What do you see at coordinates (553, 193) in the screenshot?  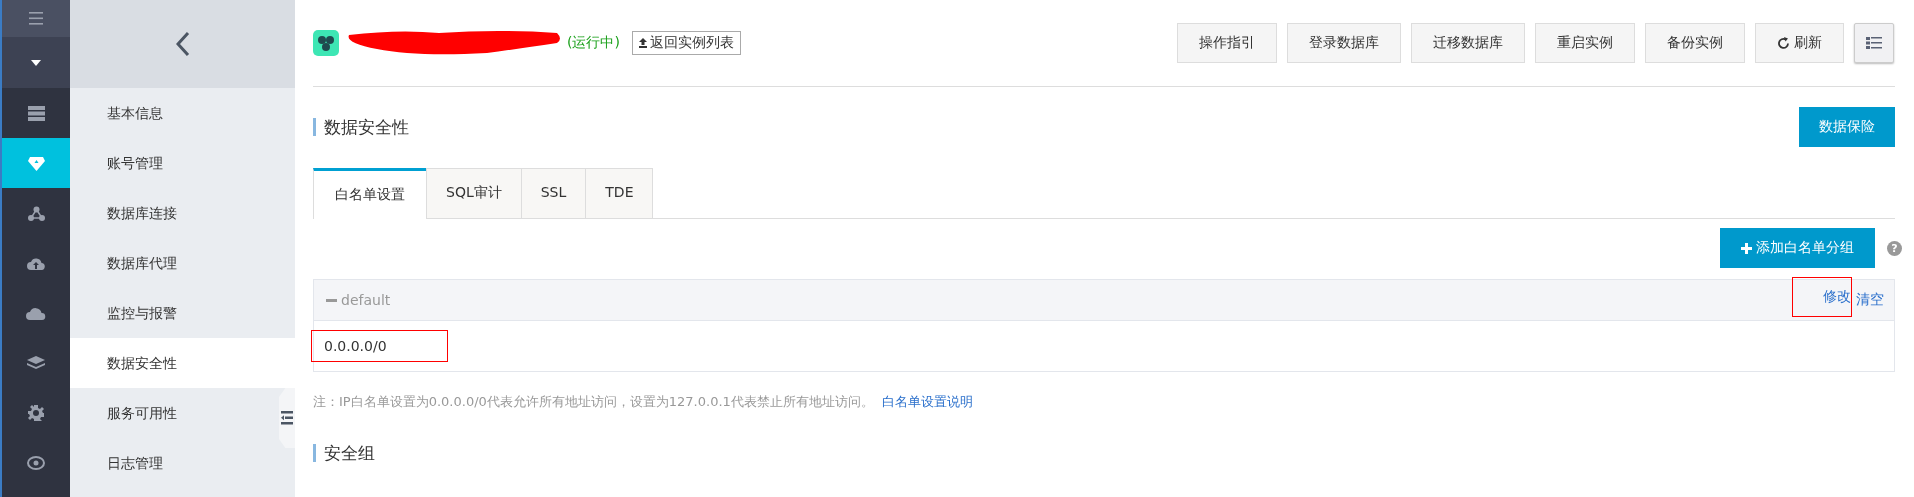 I see `tab: SSL` at bounding box center [553, 193].